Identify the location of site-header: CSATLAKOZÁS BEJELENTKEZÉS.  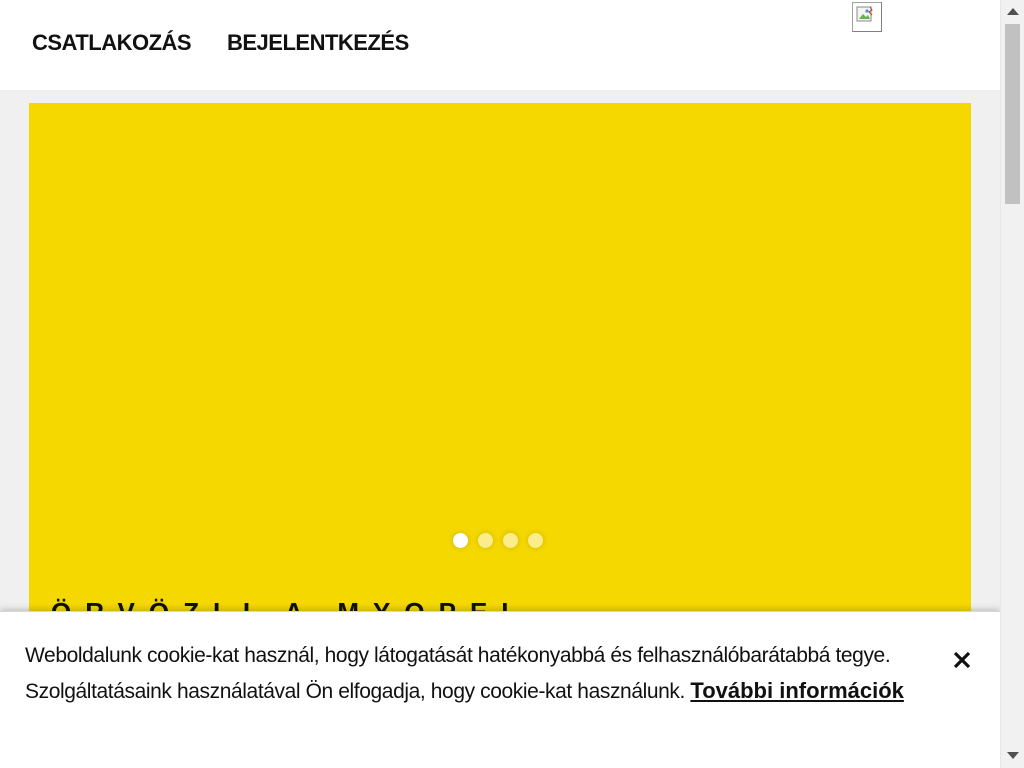
(500, 45).